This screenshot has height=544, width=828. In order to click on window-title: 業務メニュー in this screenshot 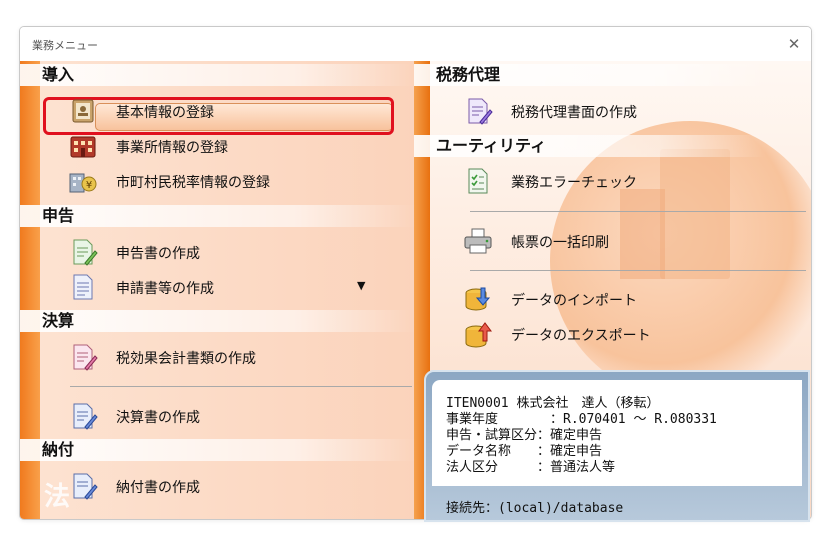, I will do `click(65, 45)`.